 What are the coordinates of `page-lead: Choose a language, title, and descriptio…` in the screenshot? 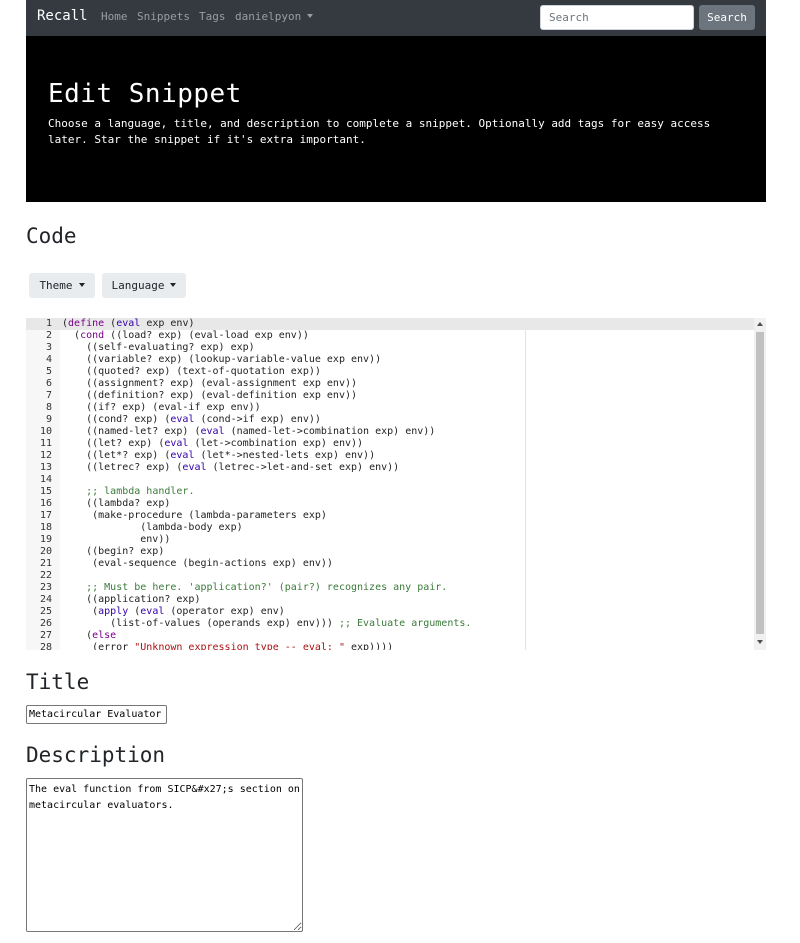 It's located at (379, 131).